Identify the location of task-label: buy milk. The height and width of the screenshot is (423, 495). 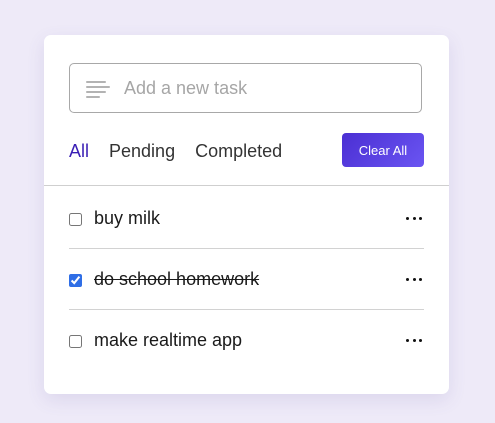
(127, 218).